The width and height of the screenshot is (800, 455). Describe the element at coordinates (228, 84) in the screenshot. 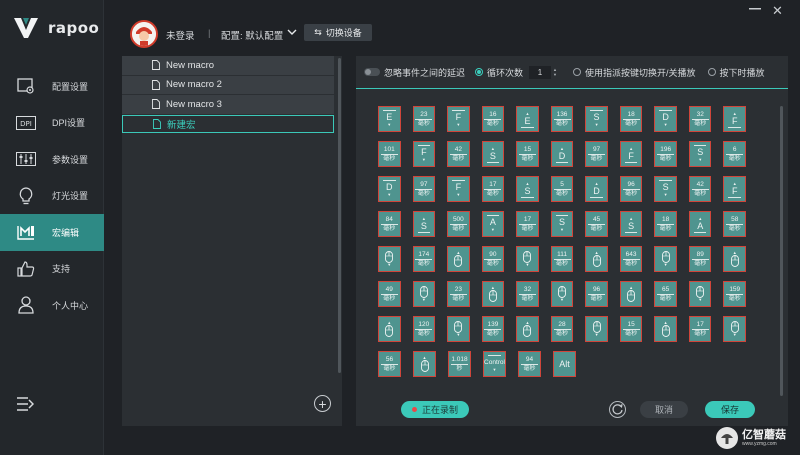

I see `macro-list-item: New macro 2` at that location.